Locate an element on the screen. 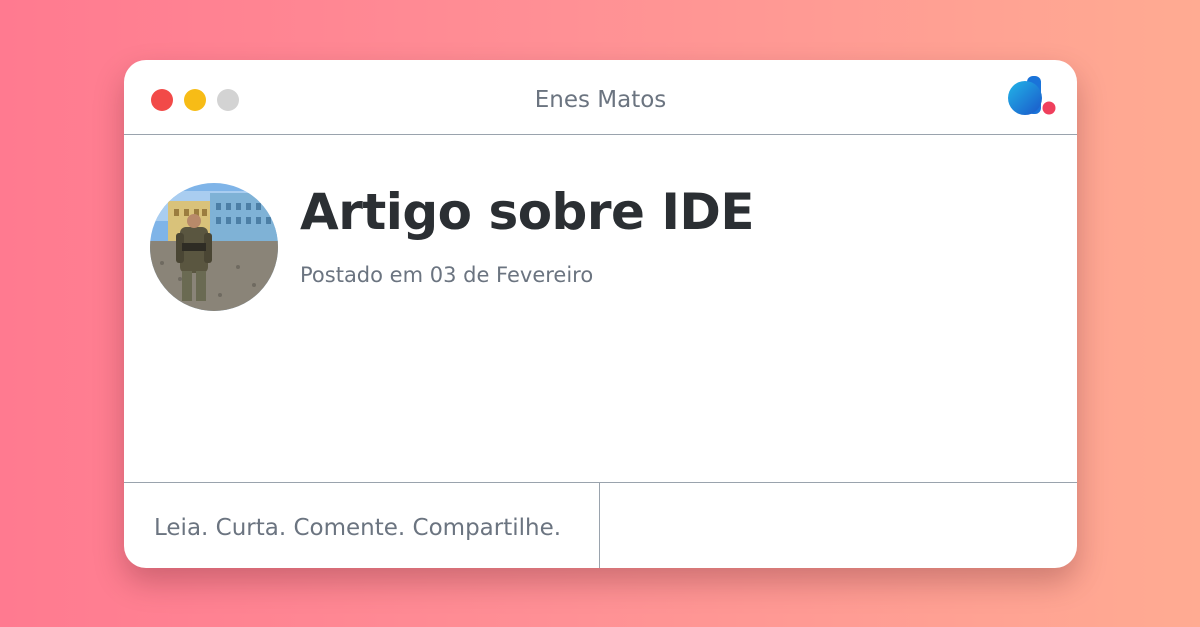 Image resolution: width=1200 pixels, height=627 pixels. post-date: Postado em 03 de Fevereiro is located at coordinates (447, 275).